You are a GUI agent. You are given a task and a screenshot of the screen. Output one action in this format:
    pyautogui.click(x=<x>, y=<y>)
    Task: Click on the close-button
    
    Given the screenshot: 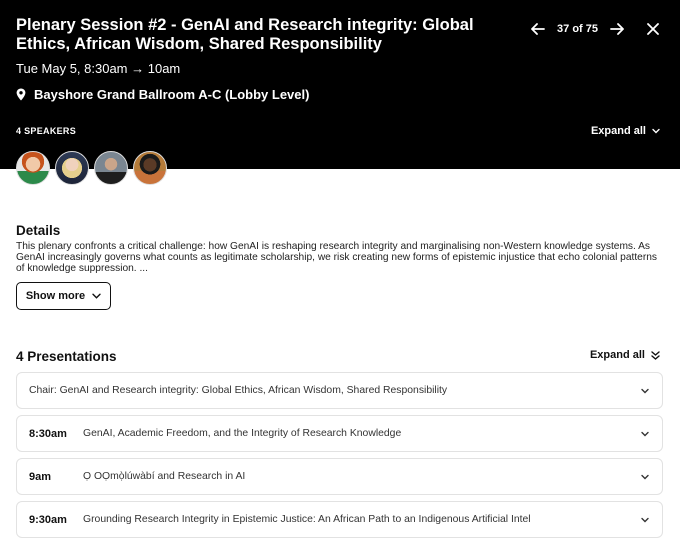 What is the action you would take?
    pyautogui.click(x=653, y=29)
    